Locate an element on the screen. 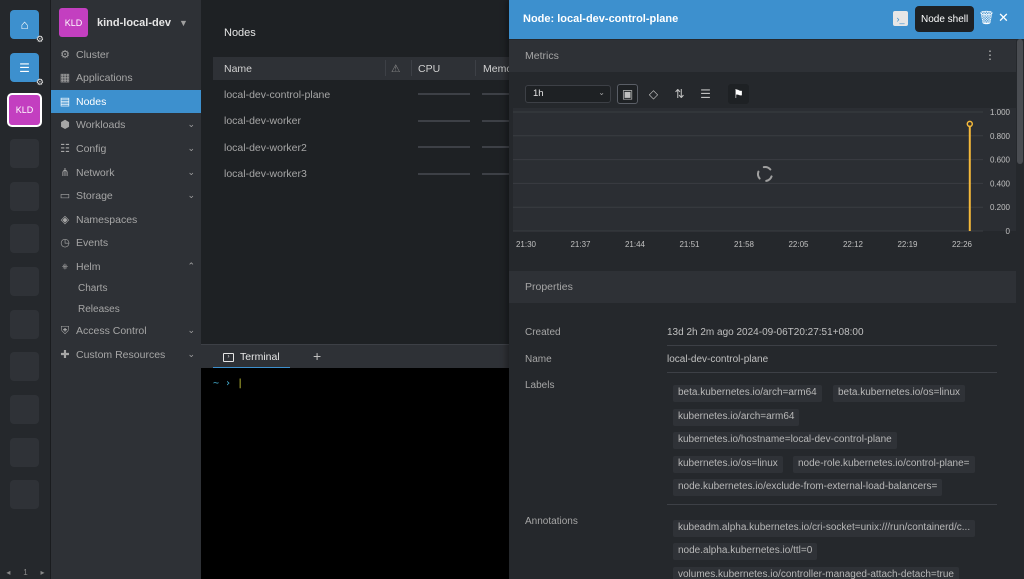  memory-metric-button: ◇ is located at coordinates (653, 94).